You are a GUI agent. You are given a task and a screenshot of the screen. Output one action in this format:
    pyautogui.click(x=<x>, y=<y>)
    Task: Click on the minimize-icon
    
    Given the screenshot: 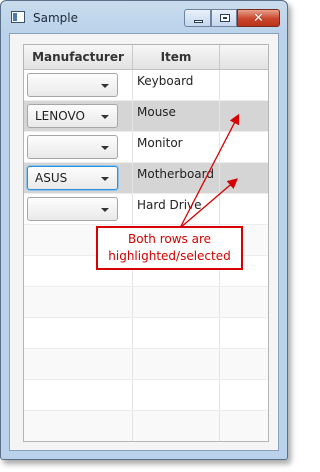 What is the action you would take?
    pyautogui.click(x=198, y=21)
    